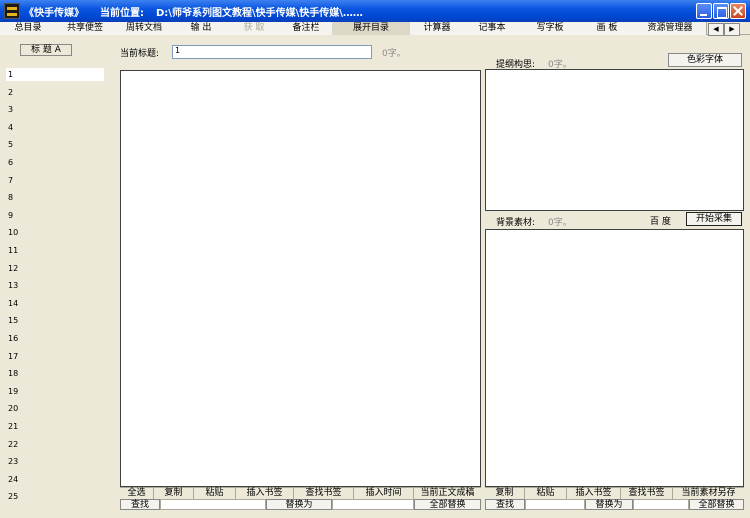 This screenshot has width=750, height=518. I want to click on tab-notepad: 记事本, so click(492, 28).